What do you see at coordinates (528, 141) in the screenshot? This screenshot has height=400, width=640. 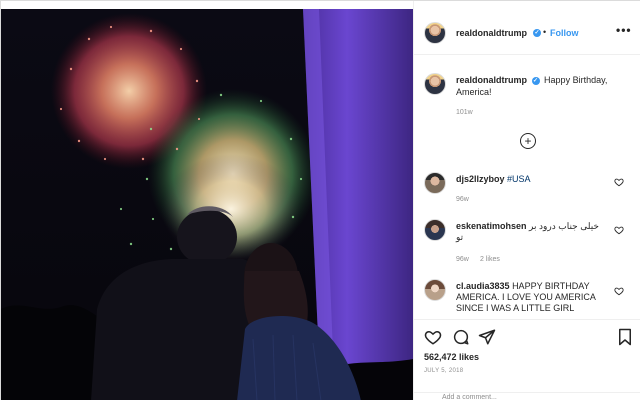 I see `load-more-comments-button: +` at bounding box center [528, 141].